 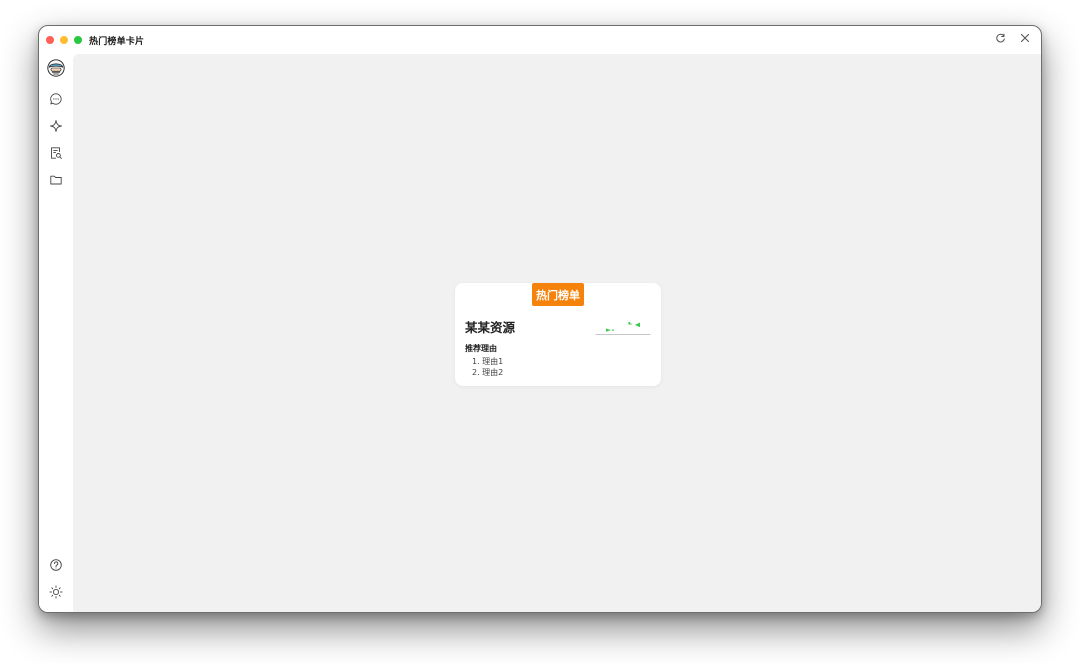 I want to click on window-actions, so click(x=1012, y=38).